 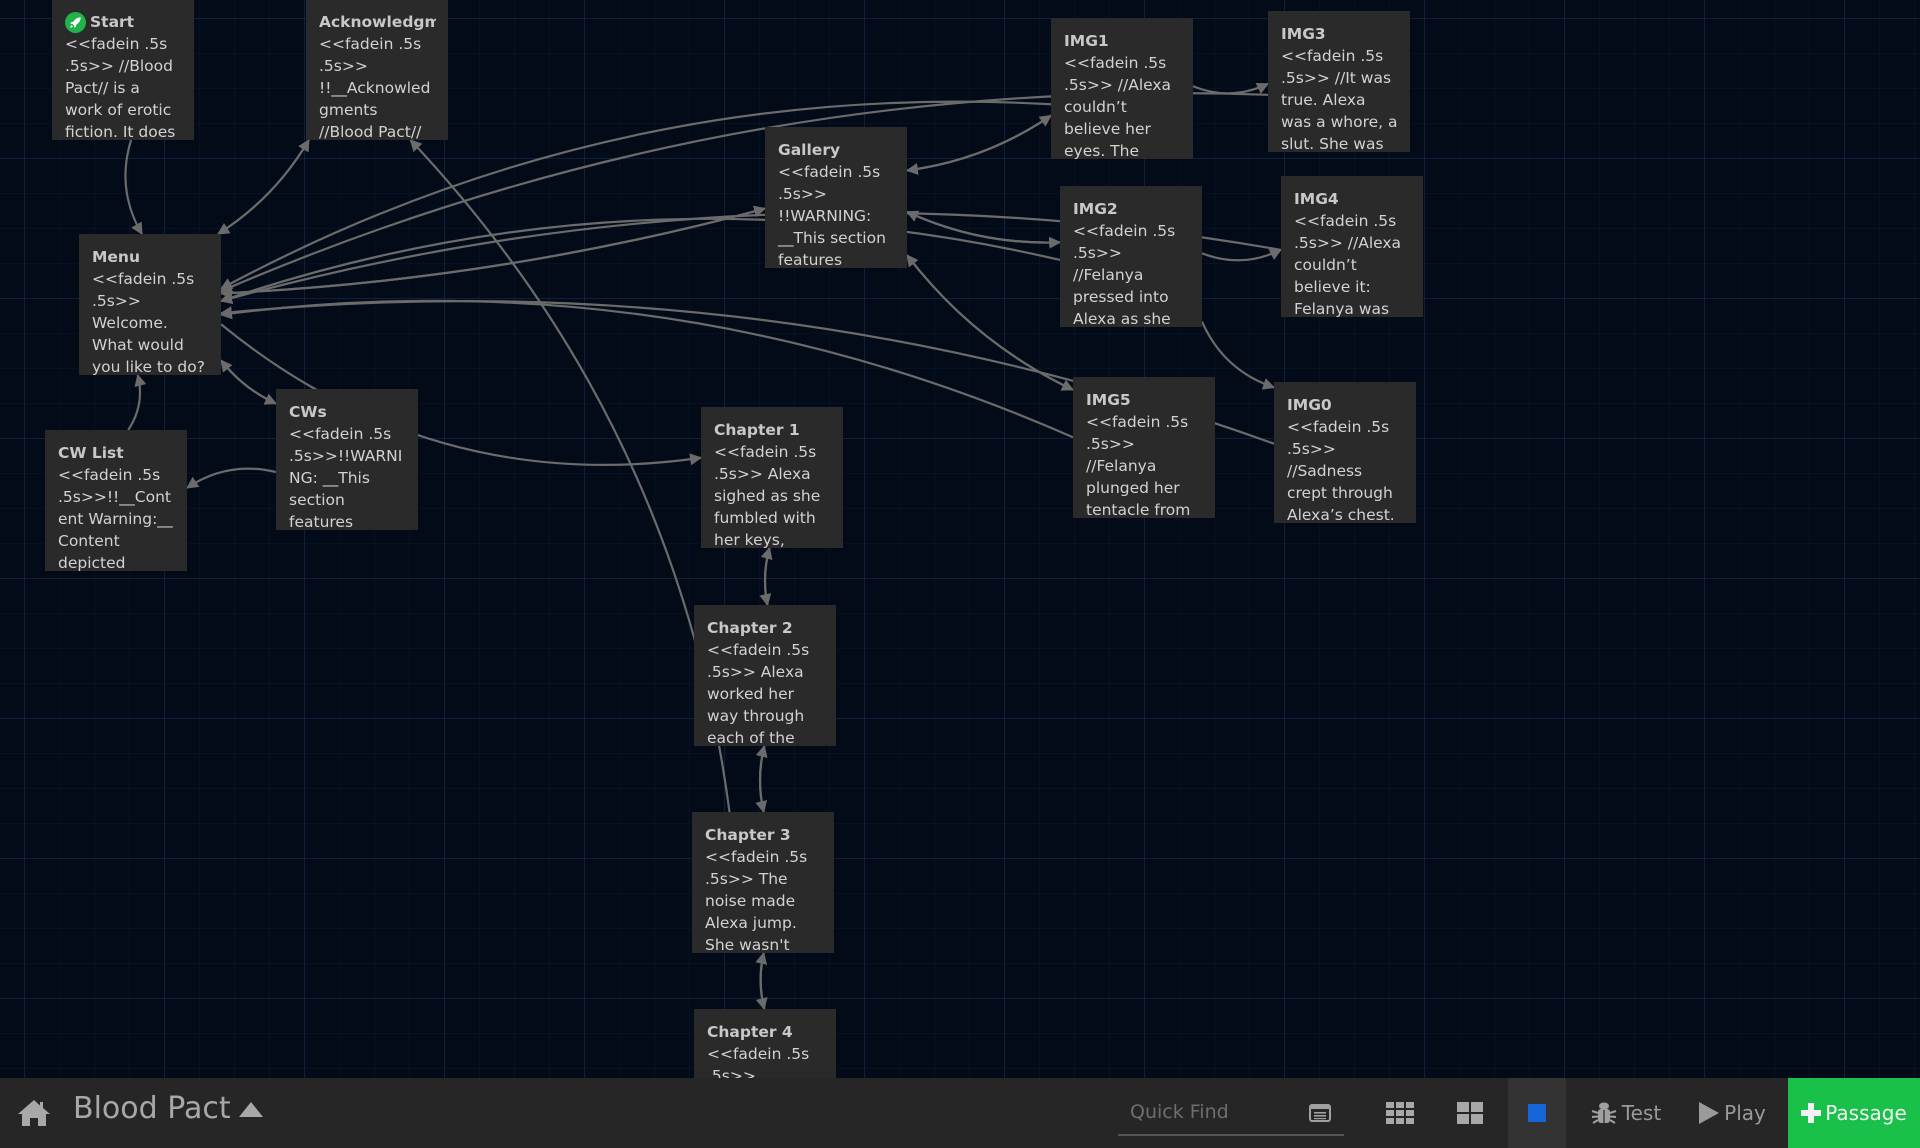 What do you see at coordinates (761, 980) in the screenshot?
I see `link-ch4-to-ch3` at bounding box center [761, 980].